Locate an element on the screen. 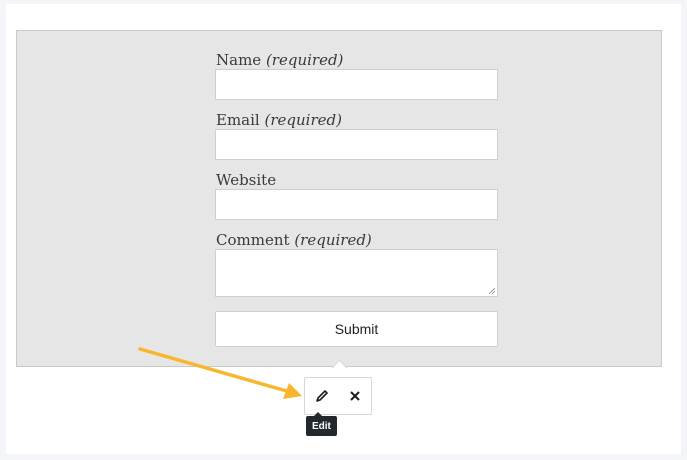 This screenshot has height=460, width=687. annotation-arrow is located at coordinates (220, 373).